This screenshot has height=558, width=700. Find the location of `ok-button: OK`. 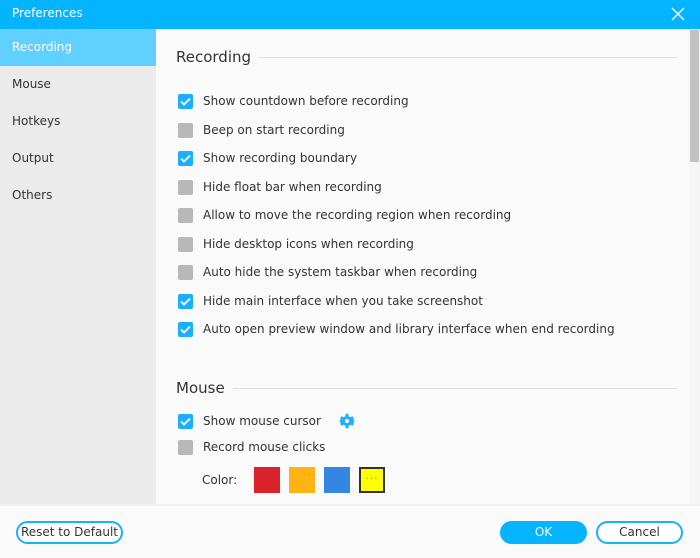

ok-button: OK is located at coordinates (543, 532).